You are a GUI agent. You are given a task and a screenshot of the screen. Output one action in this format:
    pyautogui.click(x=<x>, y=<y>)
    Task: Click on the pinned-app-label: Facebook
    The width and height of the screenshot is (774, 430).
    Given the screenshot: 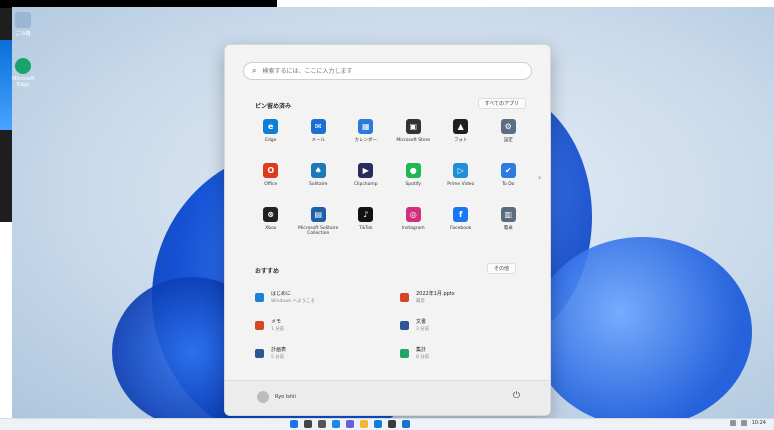 What is the action you would take?
    pyautogui.click(x=461, y=228)
    